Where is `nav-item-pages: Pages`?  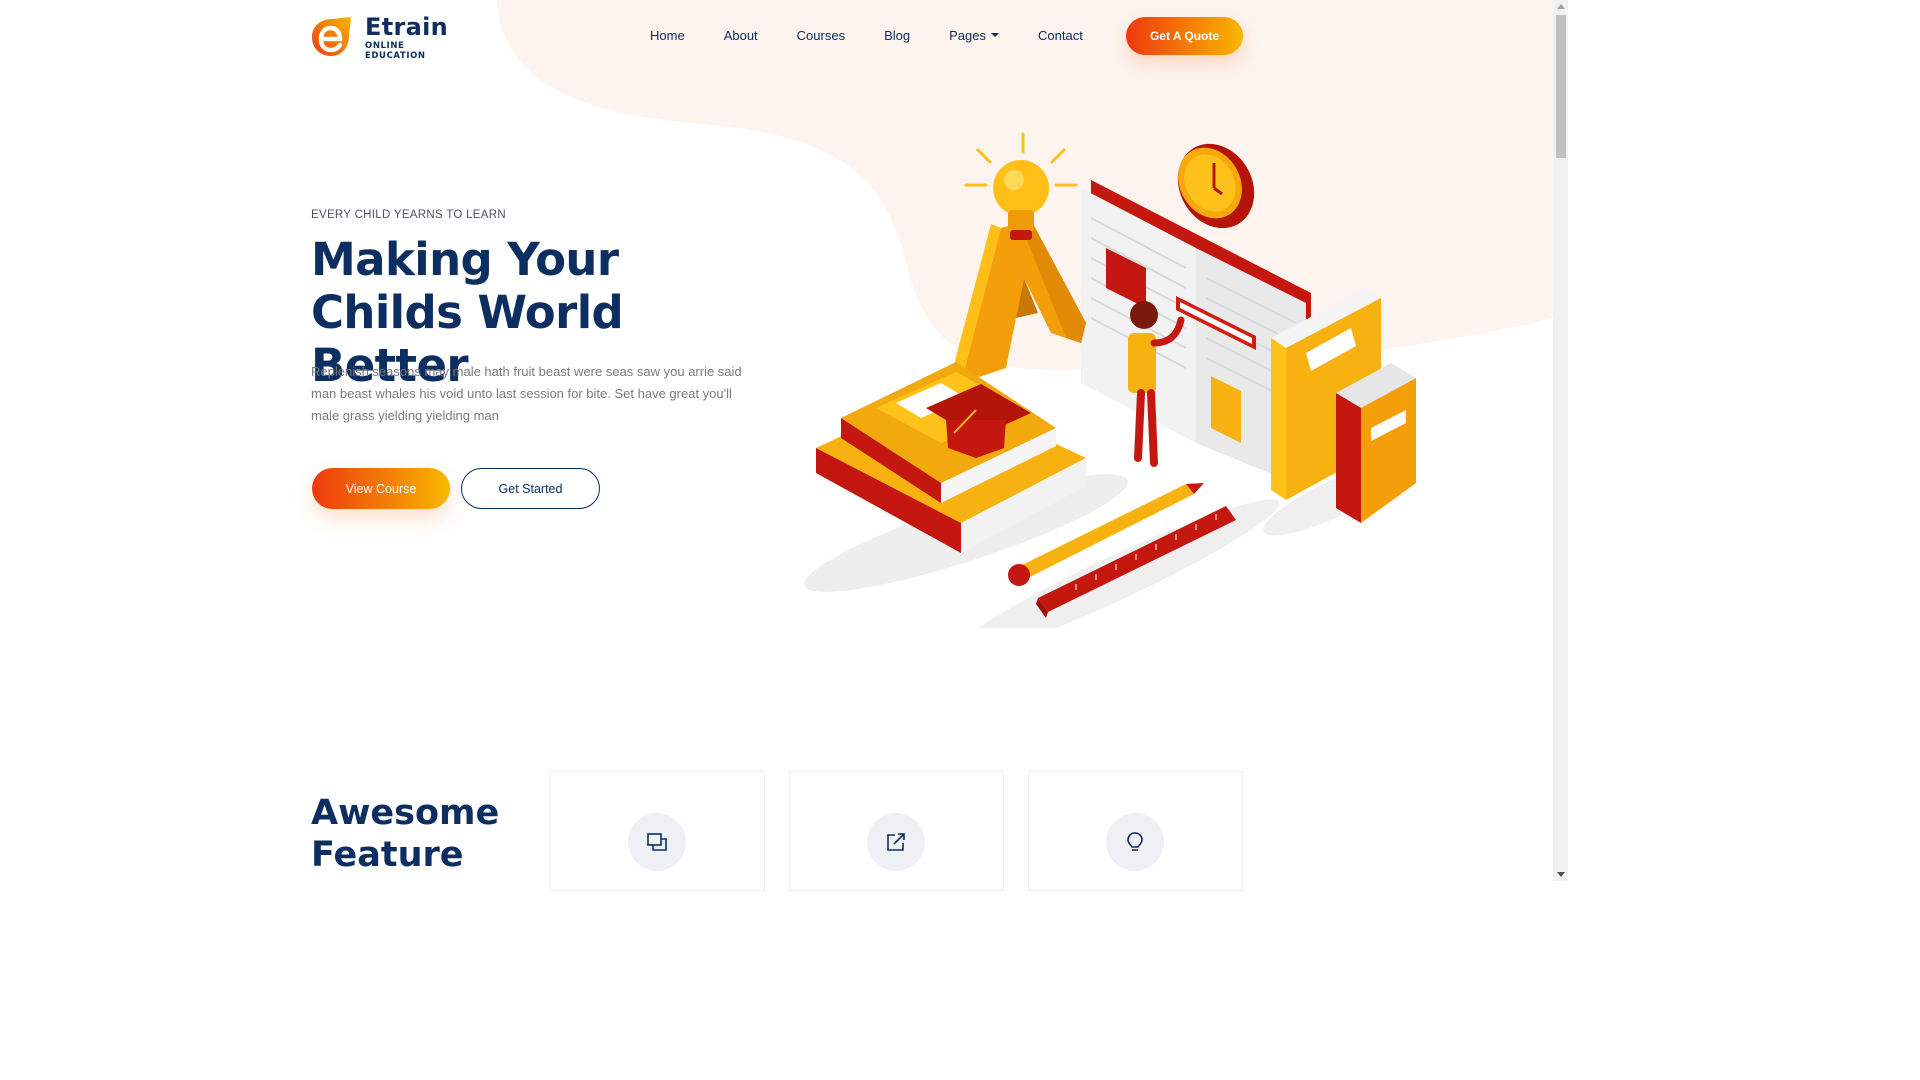
nav-item-pages: Pages is located at coordinates (973, 36).